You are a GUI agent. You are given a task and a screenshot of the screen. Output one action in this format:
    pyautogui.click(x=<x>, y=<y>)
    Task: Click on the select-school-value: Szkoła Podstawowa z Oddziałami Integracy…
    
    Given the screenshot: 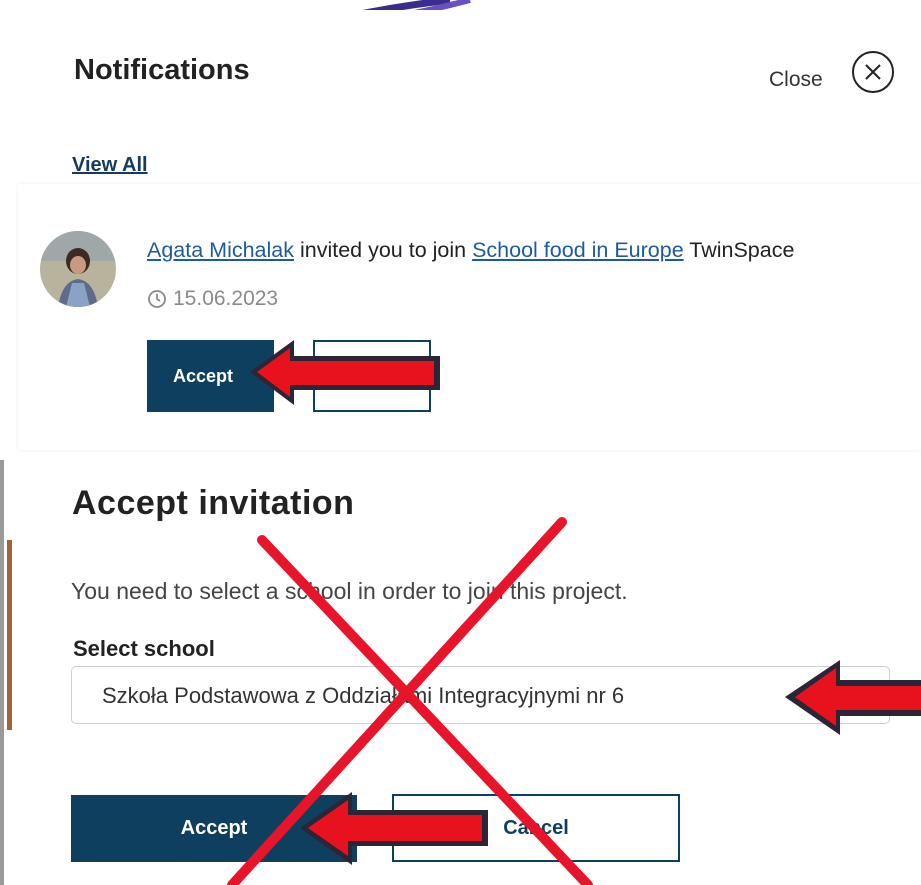 What is the action you would take?
    pyautogui.click(x=363, y=695)
    